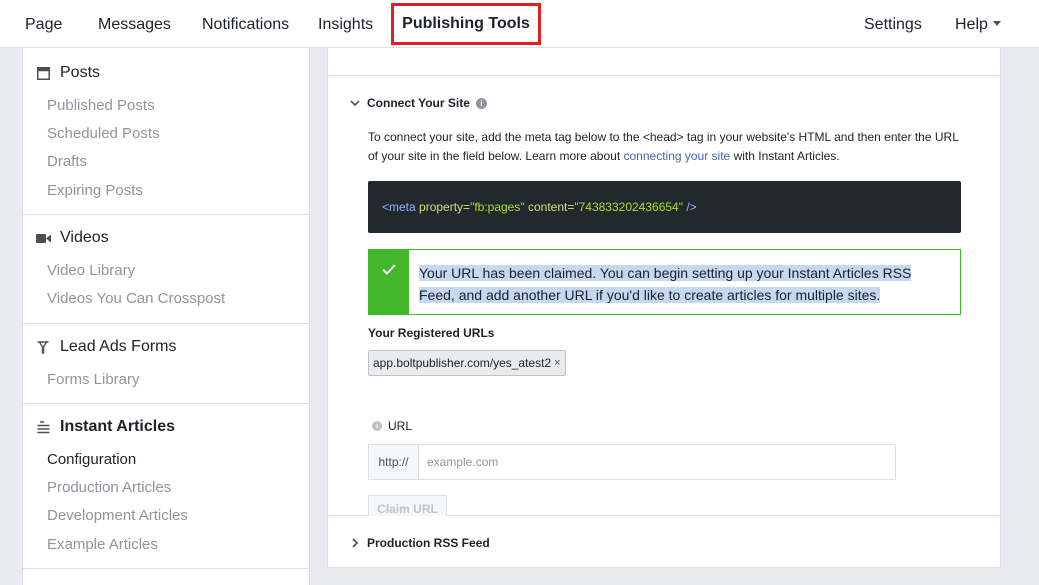 The image size is (1039, 585). I want to click on code-close-tag: />, so click(691, 207).